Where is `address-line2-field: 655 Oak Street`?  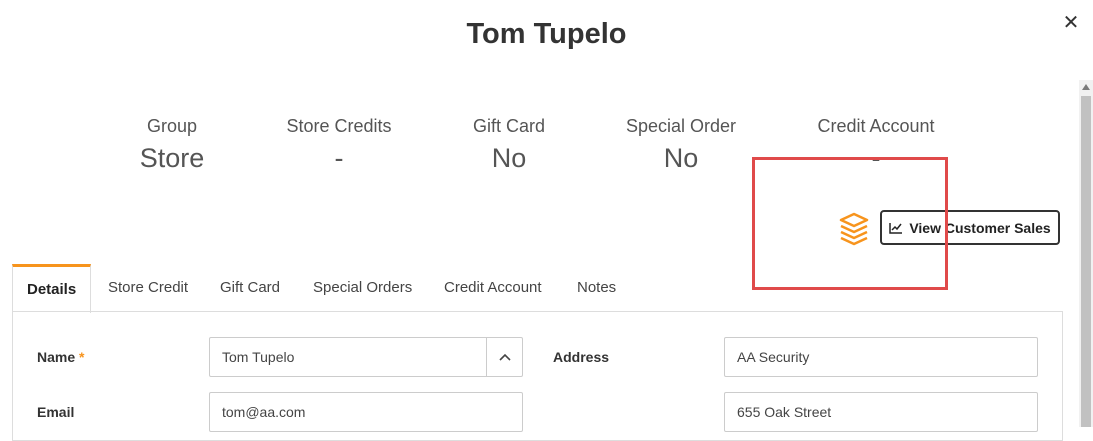
address-line2-field: 655 Oak Street is located at coordinates (881, 412).